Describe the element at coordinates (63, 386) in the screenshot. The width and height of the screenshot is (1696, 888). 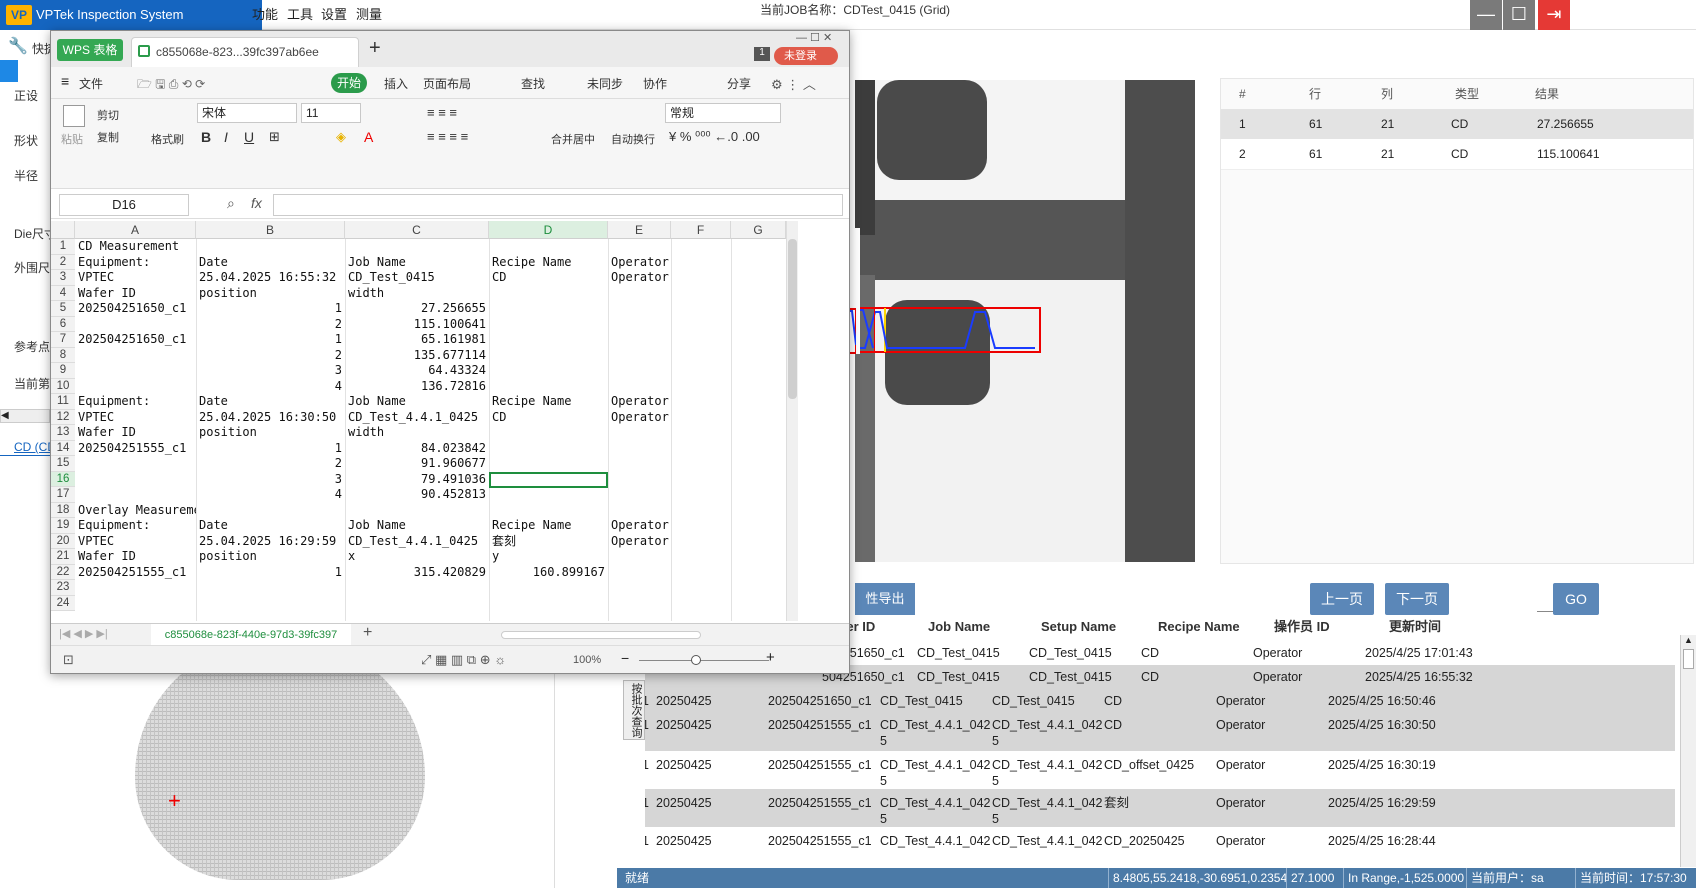
I see `row-header: 10` at that location.